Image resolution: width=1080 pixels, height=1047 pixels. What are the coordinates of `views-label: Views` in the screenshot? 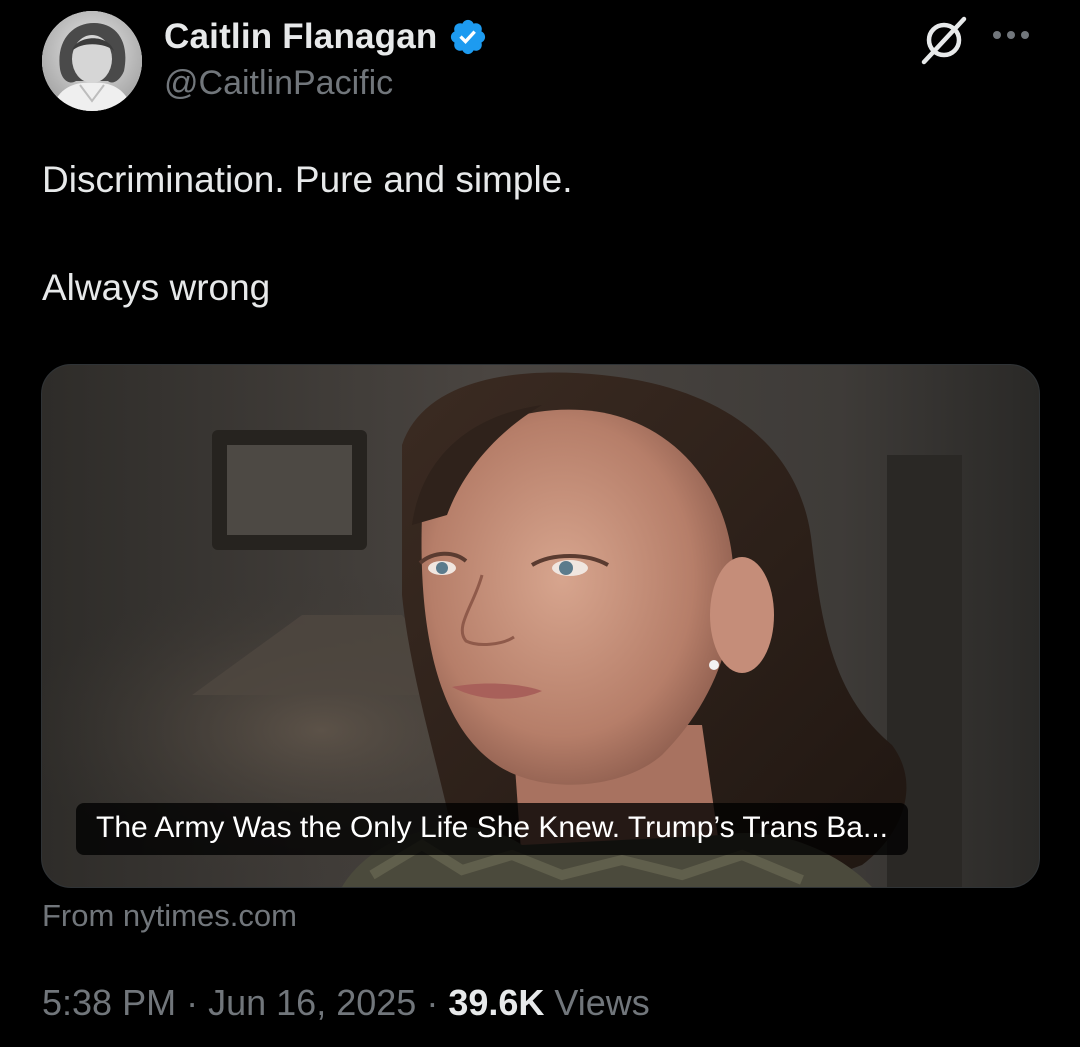 It's located at (602, 1002).